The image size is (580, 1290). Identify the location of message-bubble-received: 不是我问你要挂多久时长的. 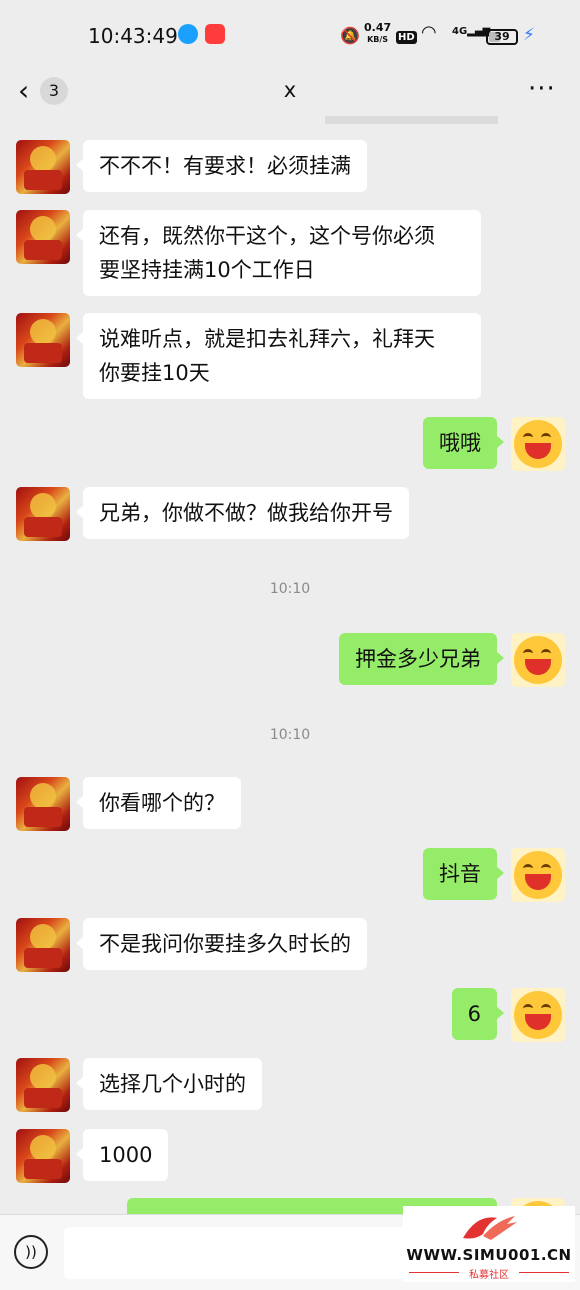
(221, 944).